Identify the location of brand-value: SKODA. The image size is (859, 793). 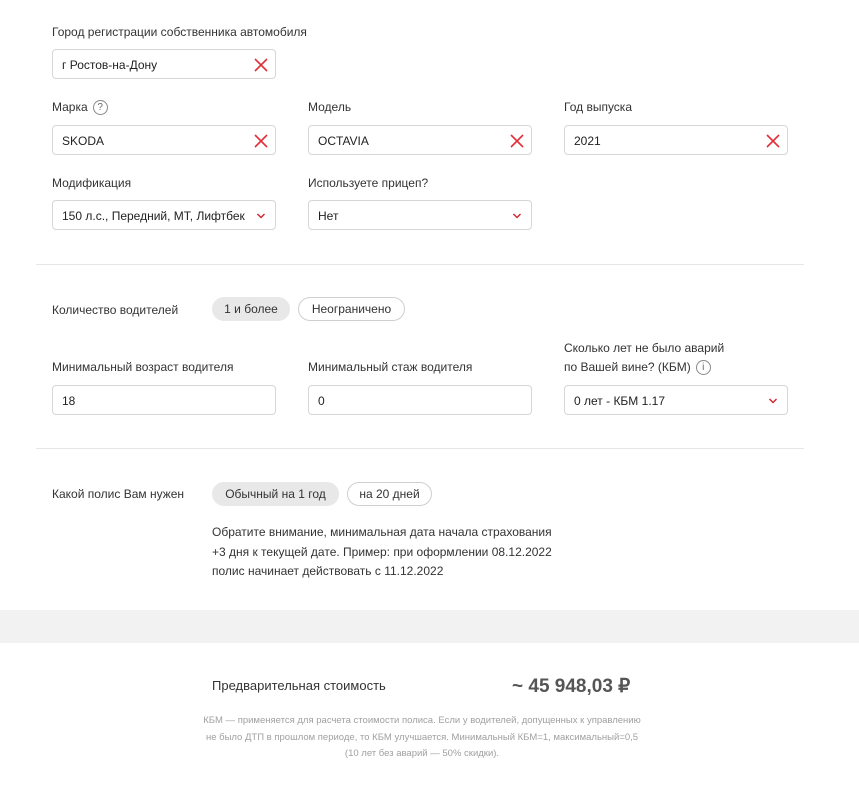
(83, 141).